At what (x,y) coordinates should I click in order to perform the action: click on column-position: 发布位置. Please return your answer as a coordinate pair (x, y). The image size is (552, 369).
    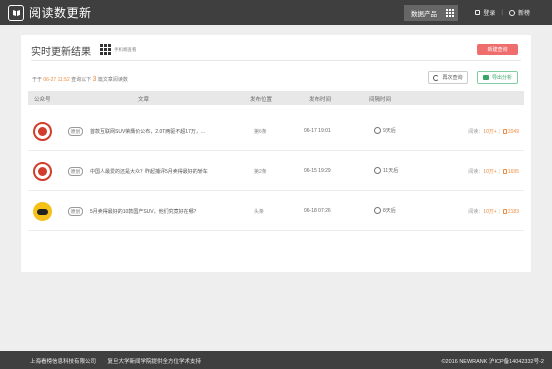
    Looking at the image, I should click on (261, 100).